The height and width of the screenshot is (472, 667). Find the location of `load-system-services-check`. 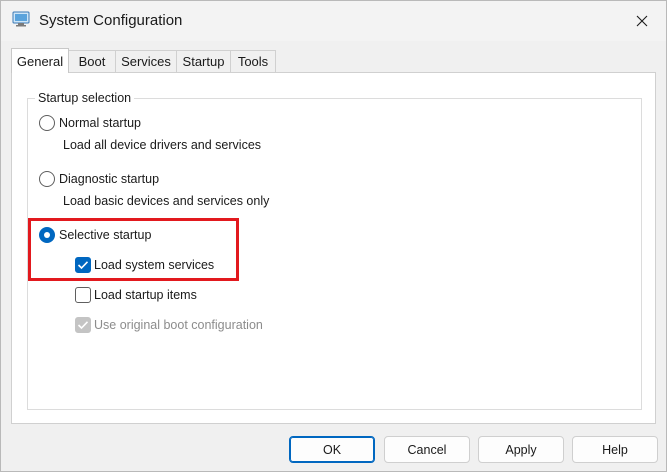

load-system-services-check is located at coordinates (83, 265).